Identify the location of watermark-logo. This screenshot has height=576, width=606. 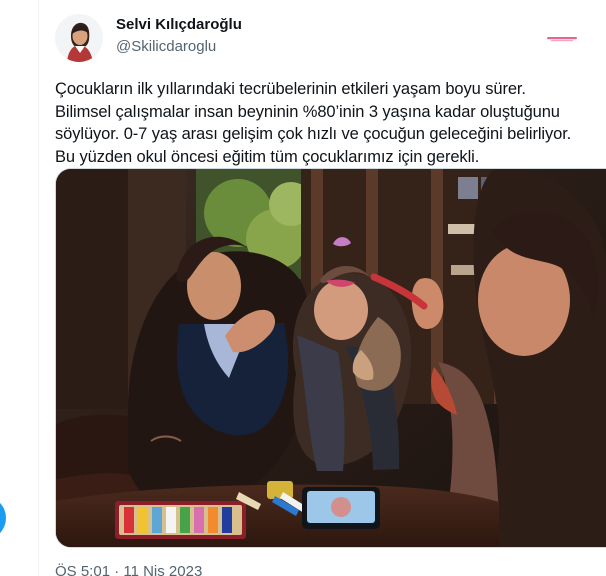
(562, 36).